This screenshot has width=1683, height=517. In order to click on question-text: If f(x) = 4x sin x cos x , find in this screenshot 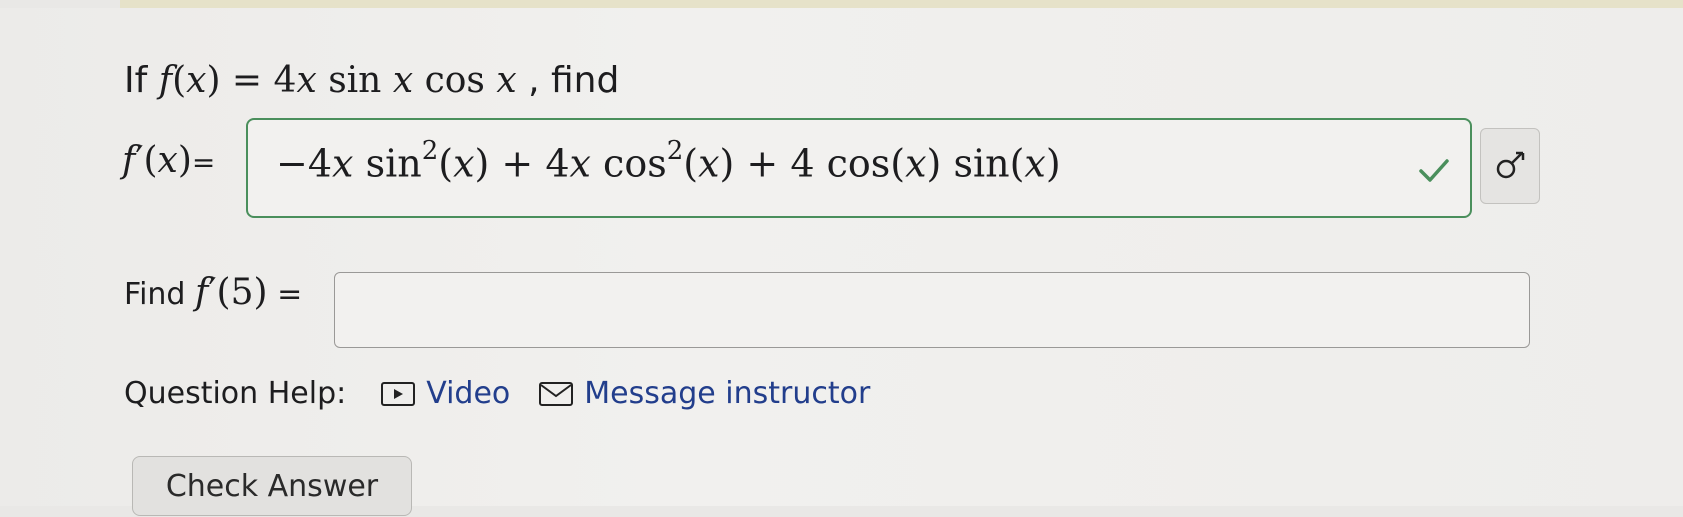, I will do `click(371, 80)`.